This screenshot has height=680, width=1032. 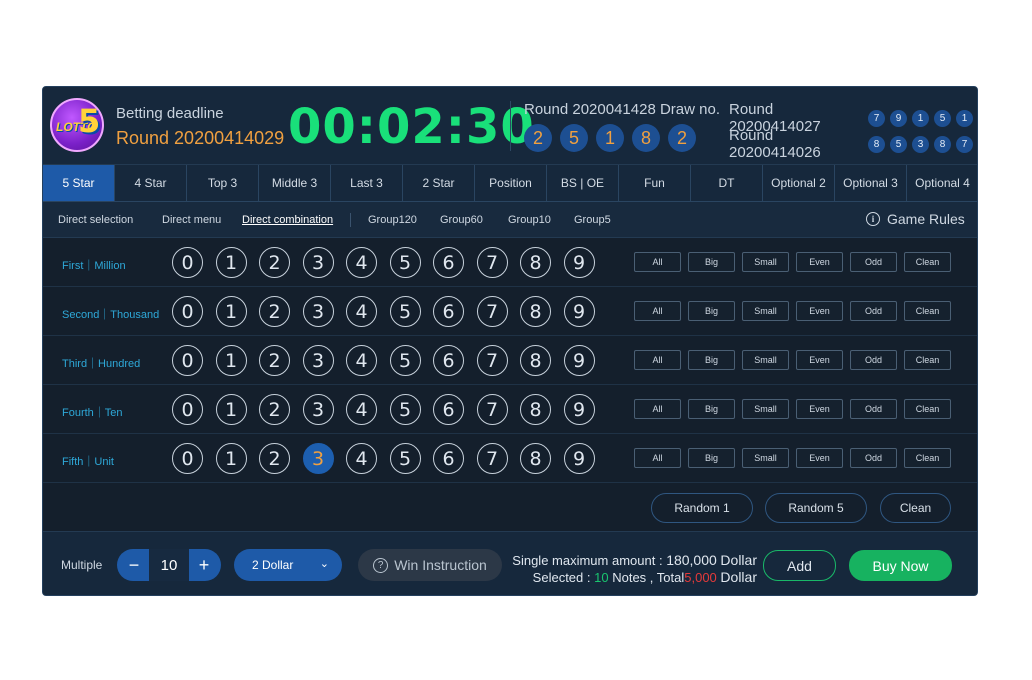 I want to click on tab-last-3: Last 3, so click(x=367, y=183).